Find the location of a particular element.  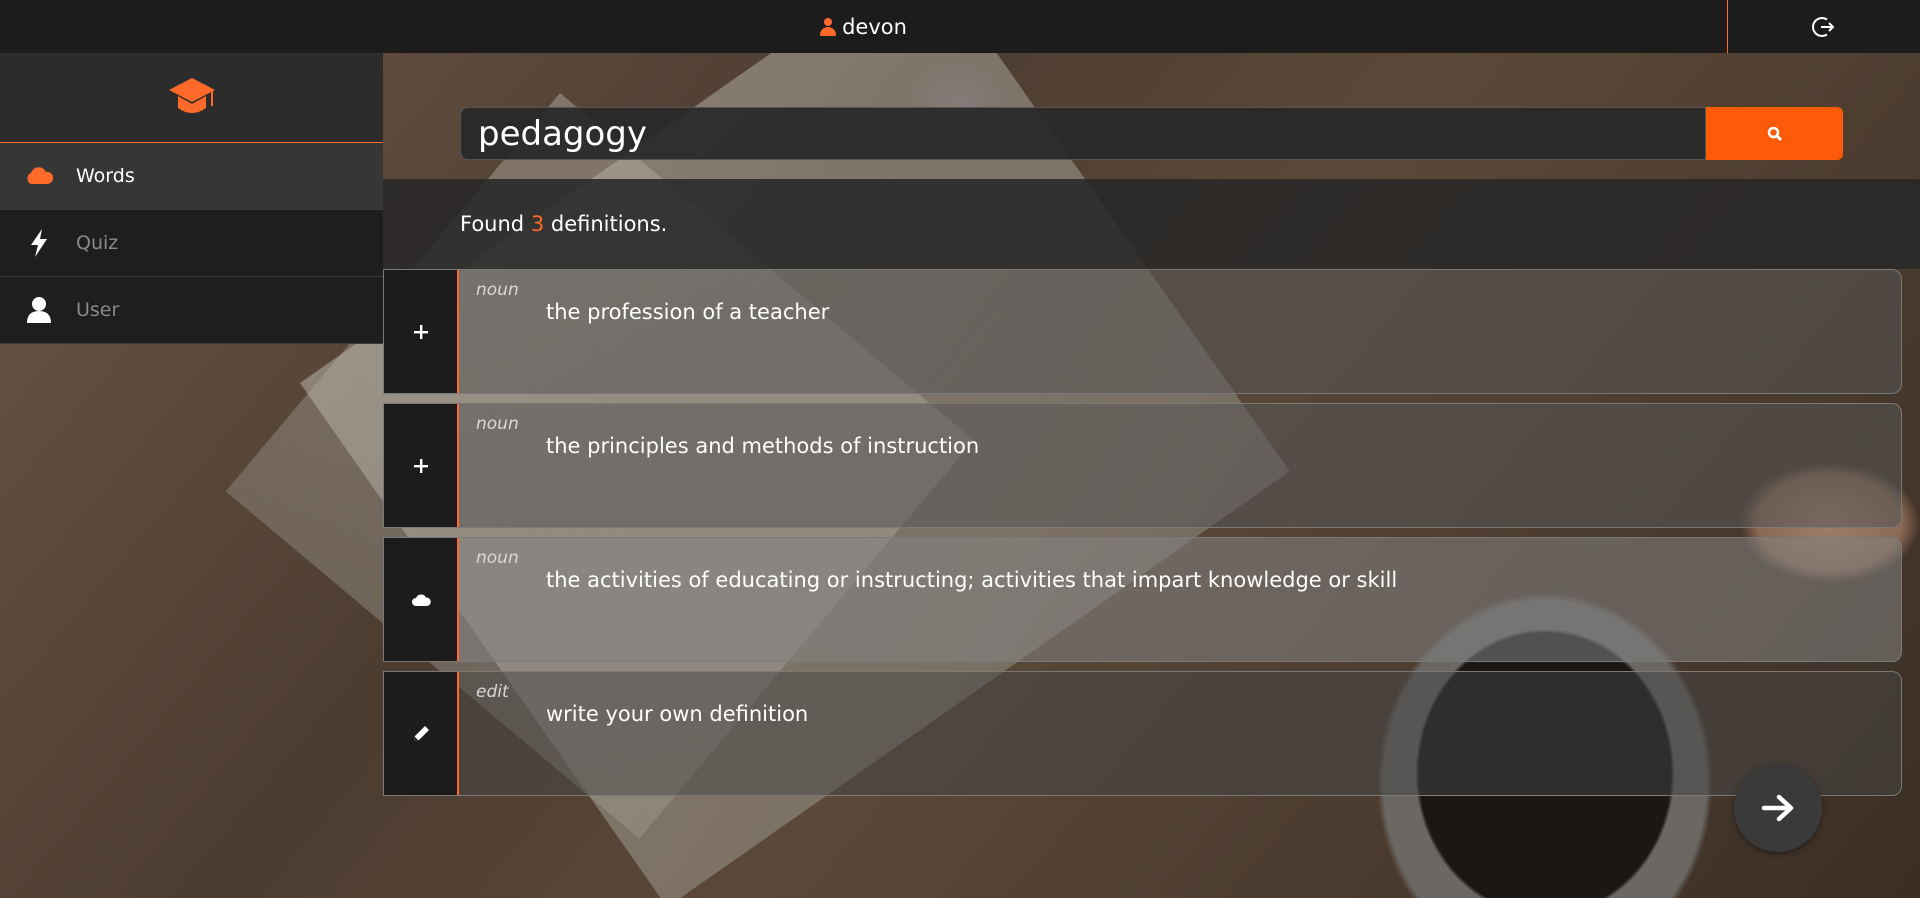

definition-text: write your own definition is located at coordinates (677, 714).